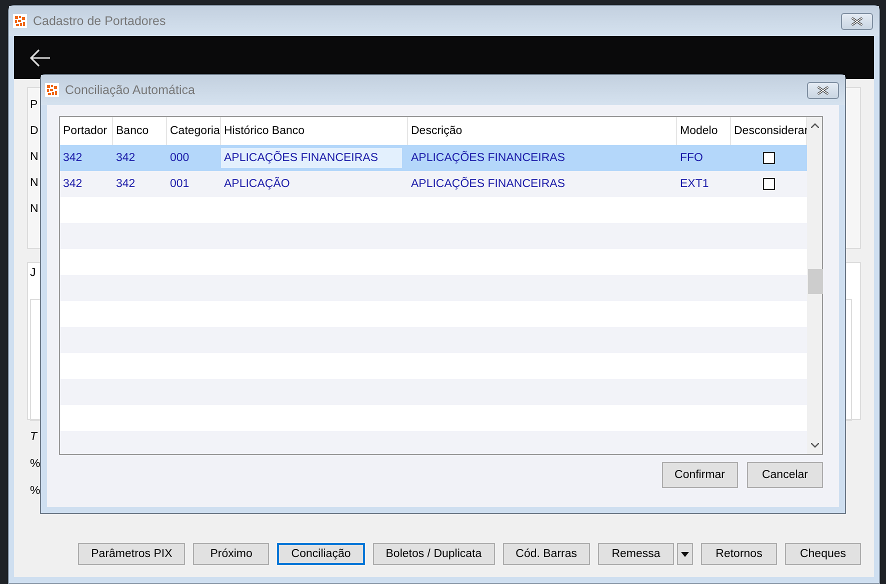 This screenshot has width=886, height=584. I want to click on action-button: Boletos / Duplicata, so click(433, 554).